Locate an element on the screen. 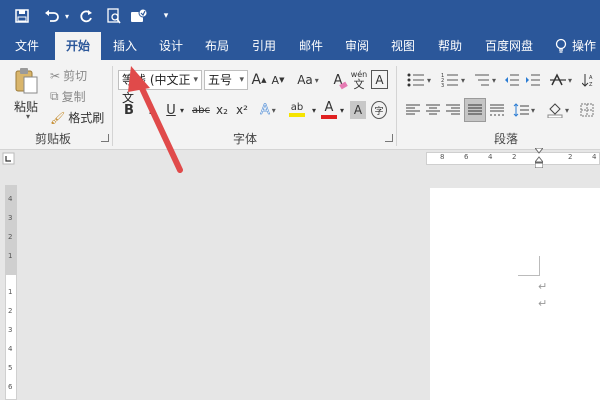 Image resolution: width=600 pixels, height=400 pixels. tab-file: 文件 is located at coordinates (27, 46).